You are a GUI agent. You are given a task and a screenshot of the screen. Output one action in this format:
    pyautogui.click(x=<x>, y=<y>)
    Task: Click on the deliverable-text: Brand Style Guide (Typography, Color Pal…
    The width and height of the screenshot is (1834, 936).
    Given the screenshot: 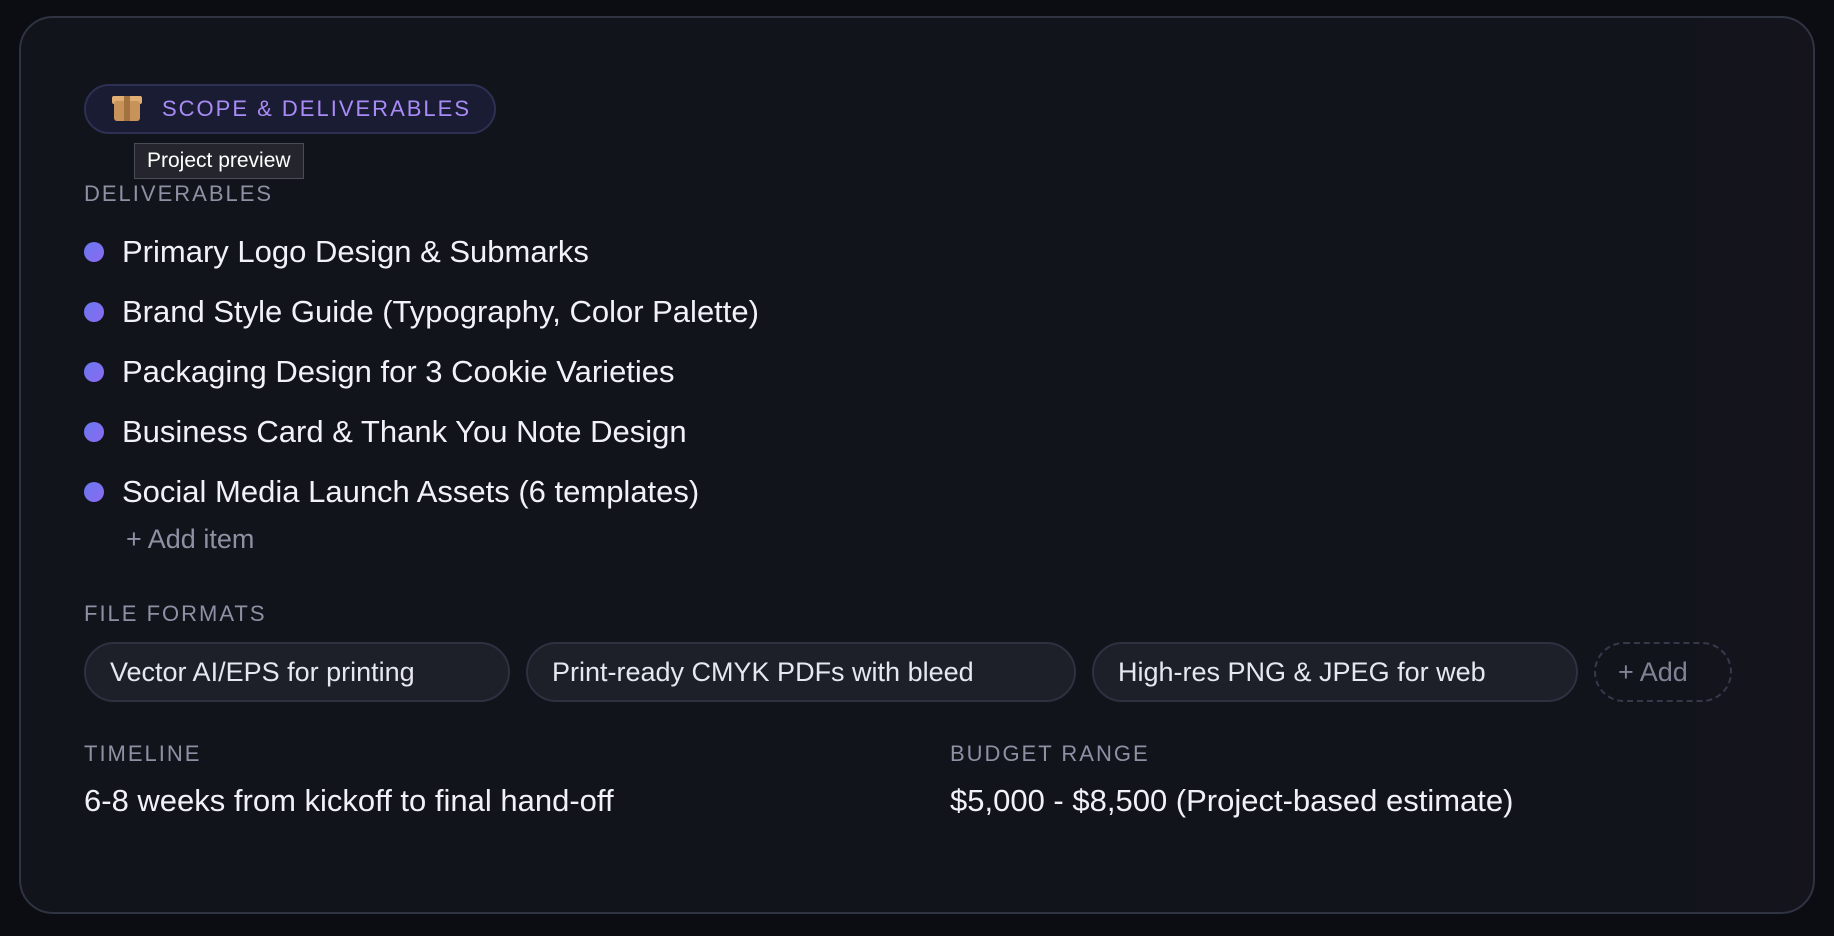 What is the action you would take?
    pyautogui.click(x=440, y=311)
    